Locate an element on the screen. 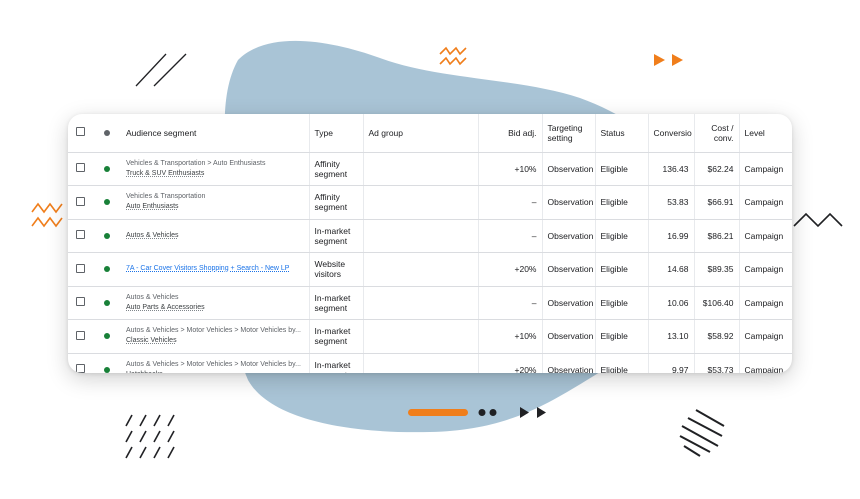 Image resolution: width=860 pixels, height=499 pixels. conversions-cell: 53.83 is located at coordinates (671, 202).